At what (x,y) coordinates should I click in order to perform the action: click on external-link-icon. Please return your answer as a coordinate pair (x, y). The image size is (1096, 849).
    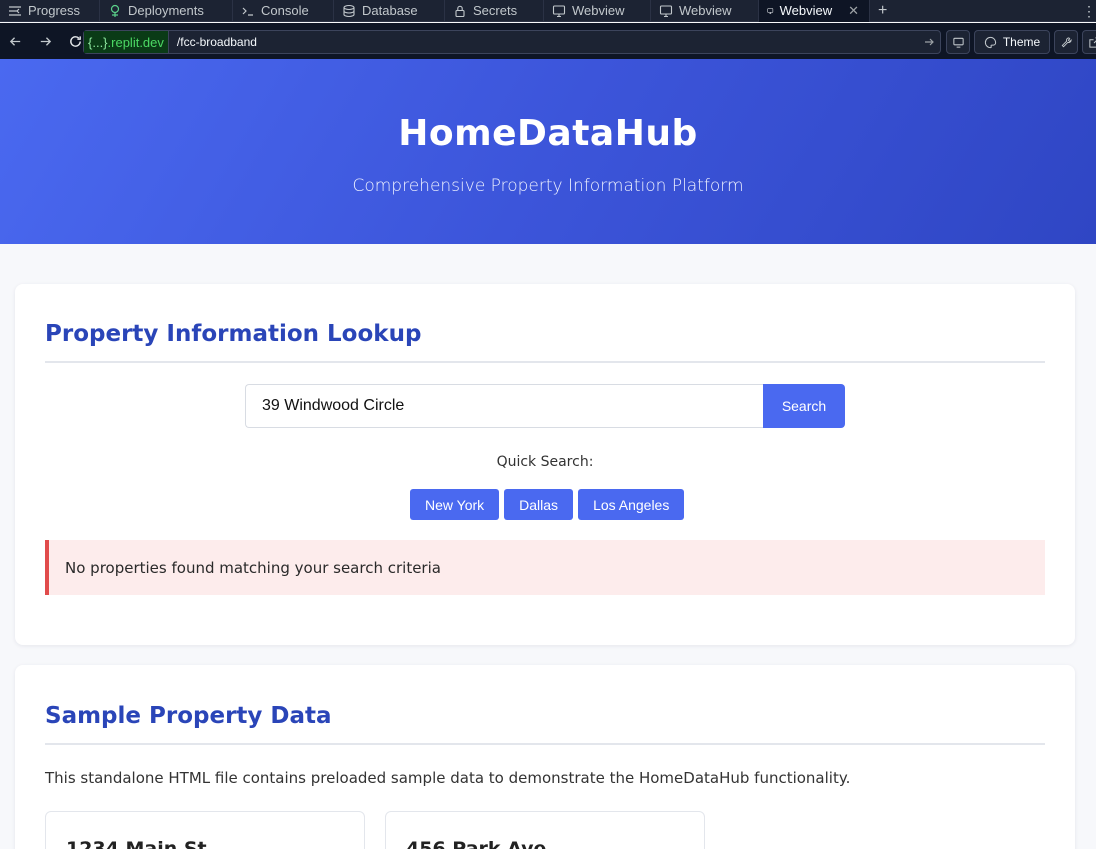
    Looking at the image, I should click on (1092, 42).